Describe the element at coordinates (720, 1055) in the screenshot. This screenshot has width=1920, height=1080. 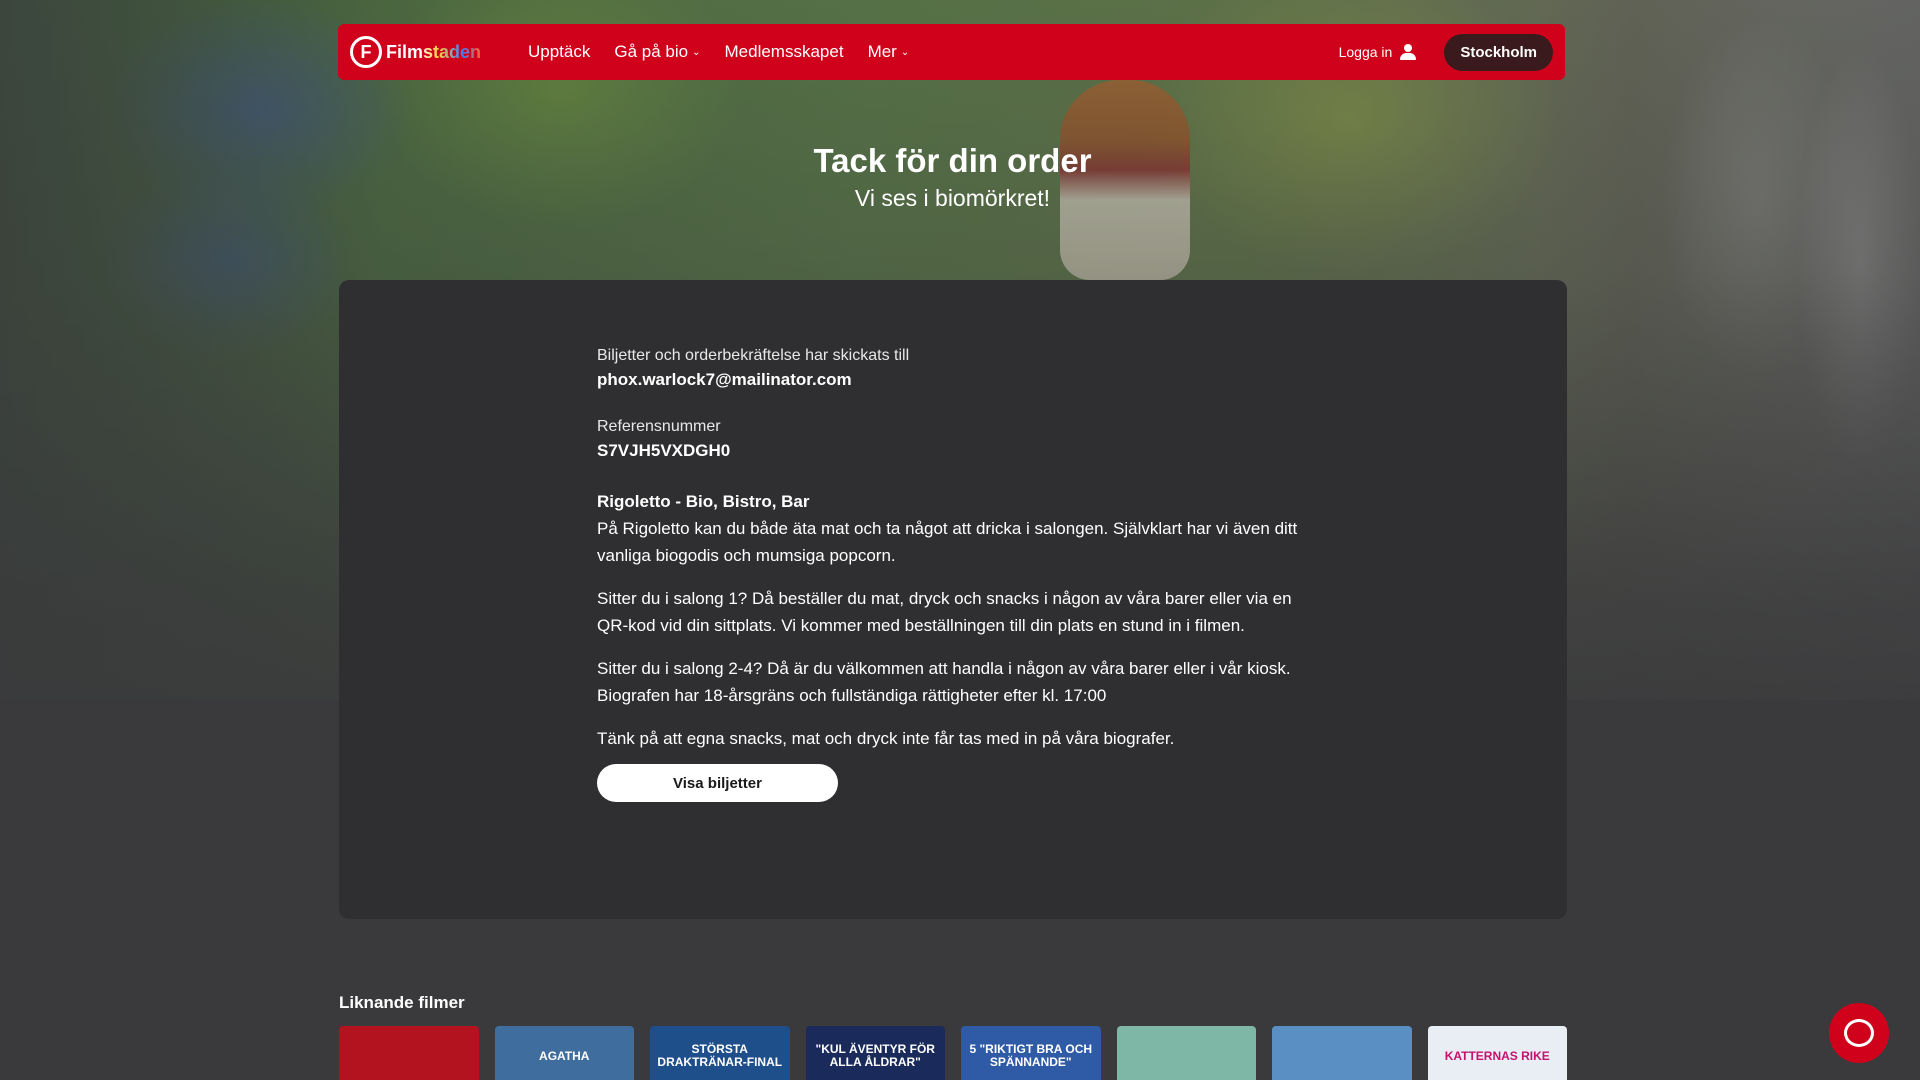
I see `poster-text: STÖRSTA DRAKTRÄNAR-FINAL` at that location.